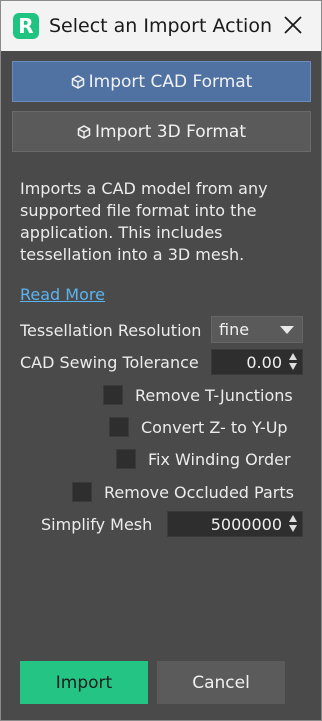 This screenshot has width=322, height=721. What do you see at coordinates (221, 682) in the screenshot?
I see `cancel-button: Cancel` at bounding box center [221, 682].